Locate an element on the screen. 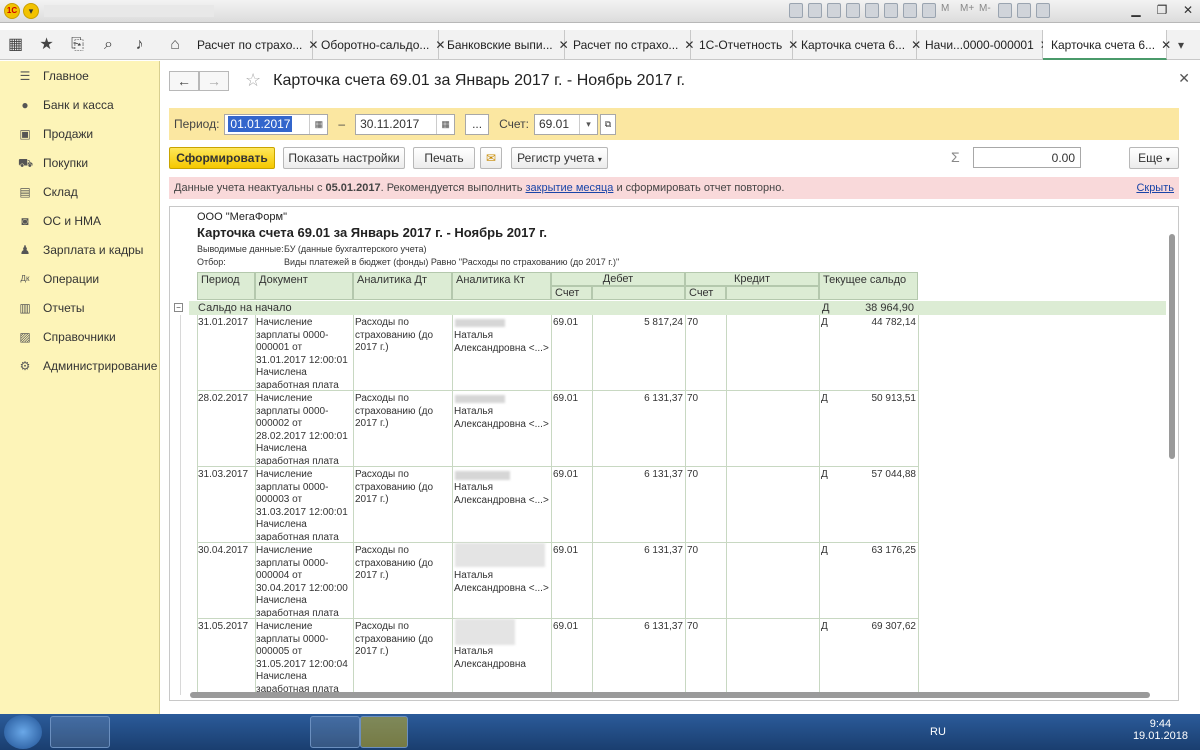  account-field: 69.01 ▾ is located at coordinates (566, 124).